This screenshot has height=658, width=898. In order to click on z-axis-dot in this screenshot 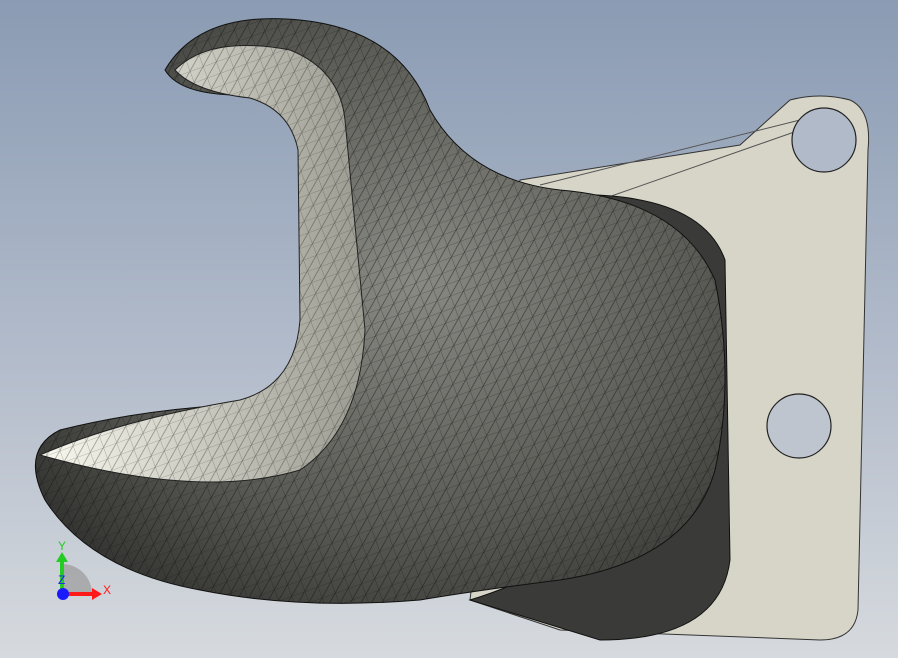, I will do `click(63, 594)`.